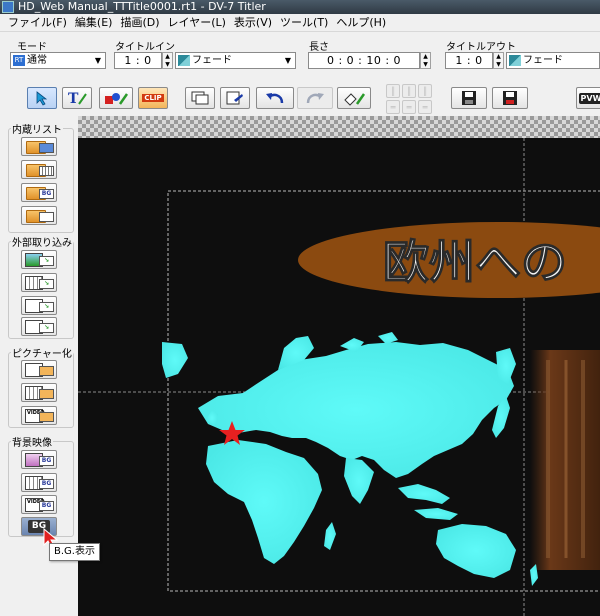 This screenshot has width=600, height=616. What do you see at coordinates (73, 98) in the screenshot?
I see `svg-text: T` at bounding box center [73, 98].